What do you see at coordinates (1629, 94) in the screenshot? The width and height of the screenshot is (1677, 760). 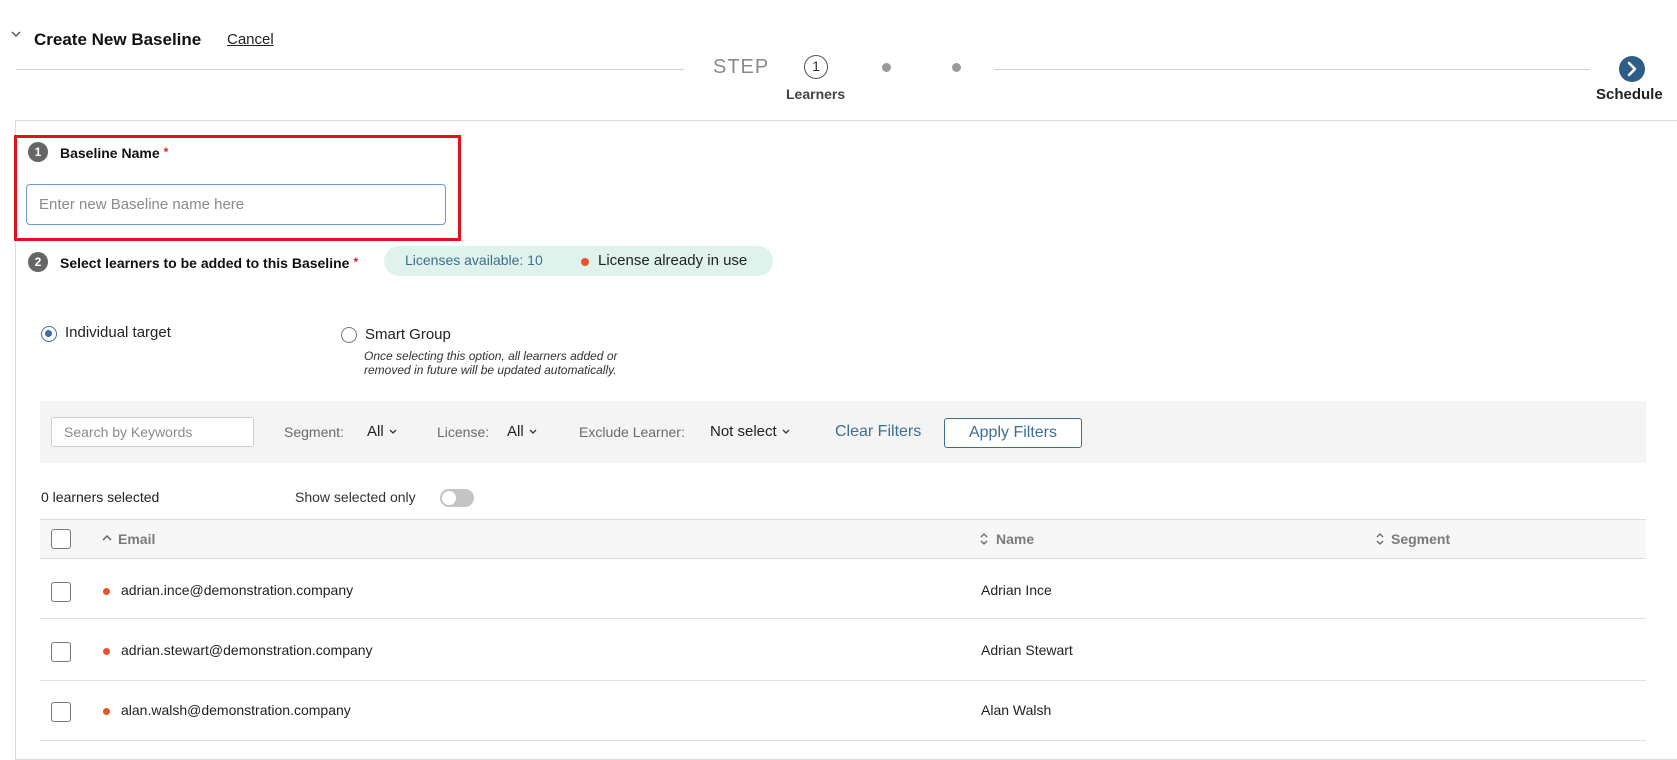 I see `schedule-step-label: Schedule` at bounding box center [1629, 94].